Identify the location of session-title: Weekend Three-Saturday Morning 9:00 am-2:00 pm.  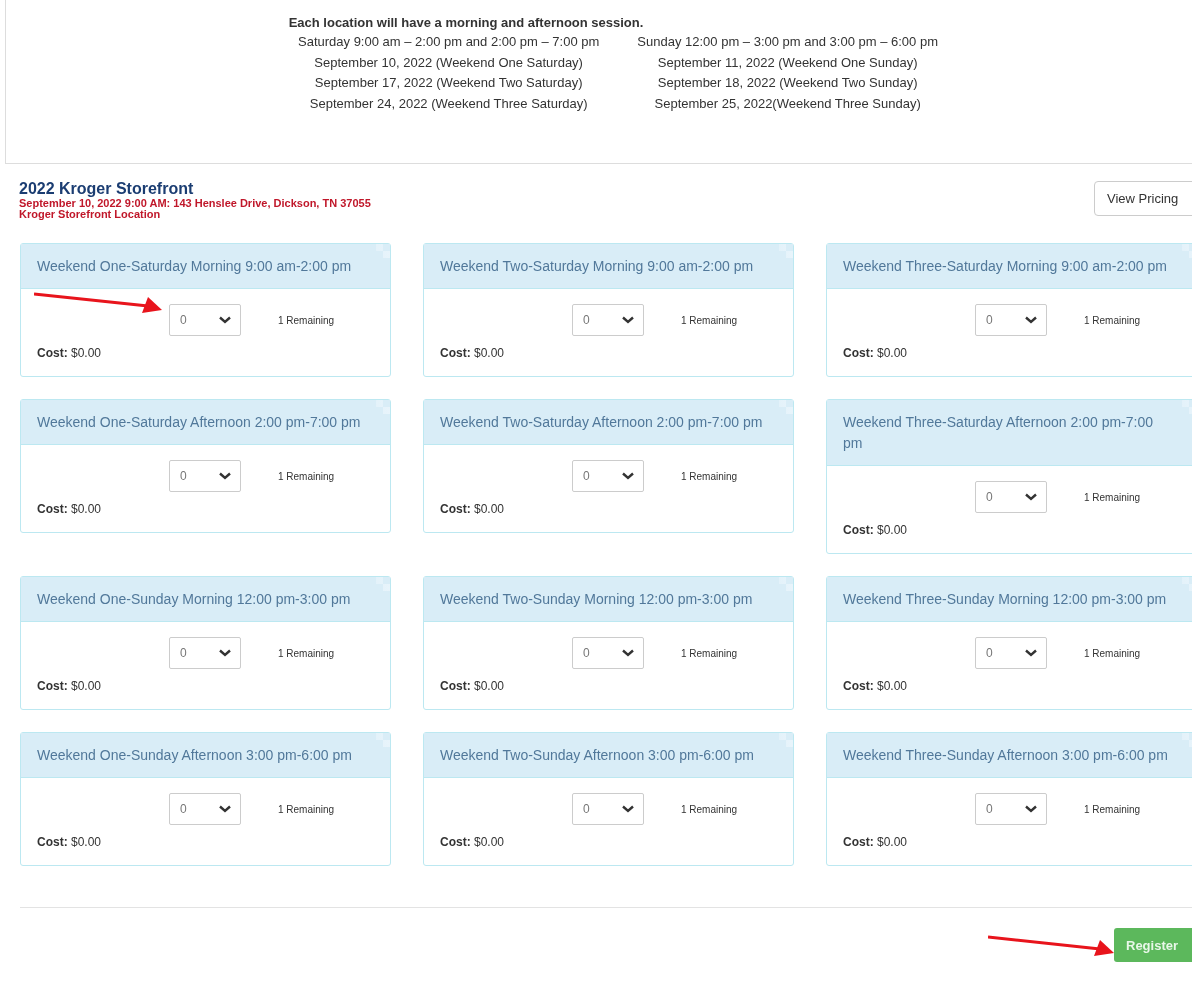
(1005, 266).